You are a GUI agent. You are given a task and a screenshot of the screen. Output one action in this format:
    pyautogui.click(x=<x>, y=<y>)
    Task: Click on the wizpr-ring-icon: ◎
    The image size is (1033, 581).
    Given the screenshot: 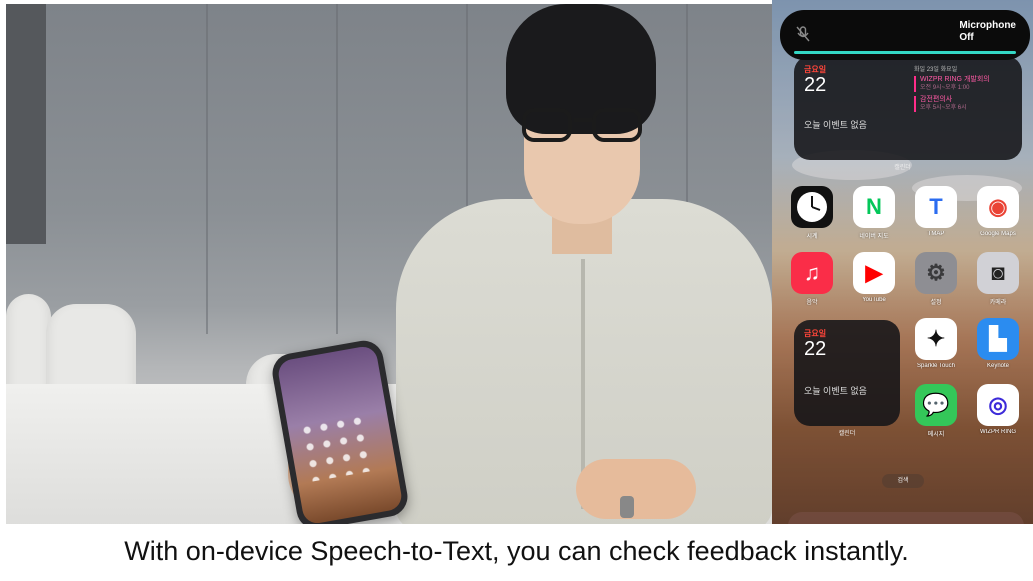 What is the action you would take?
    pyautogui.click(x=998, y=405)
    